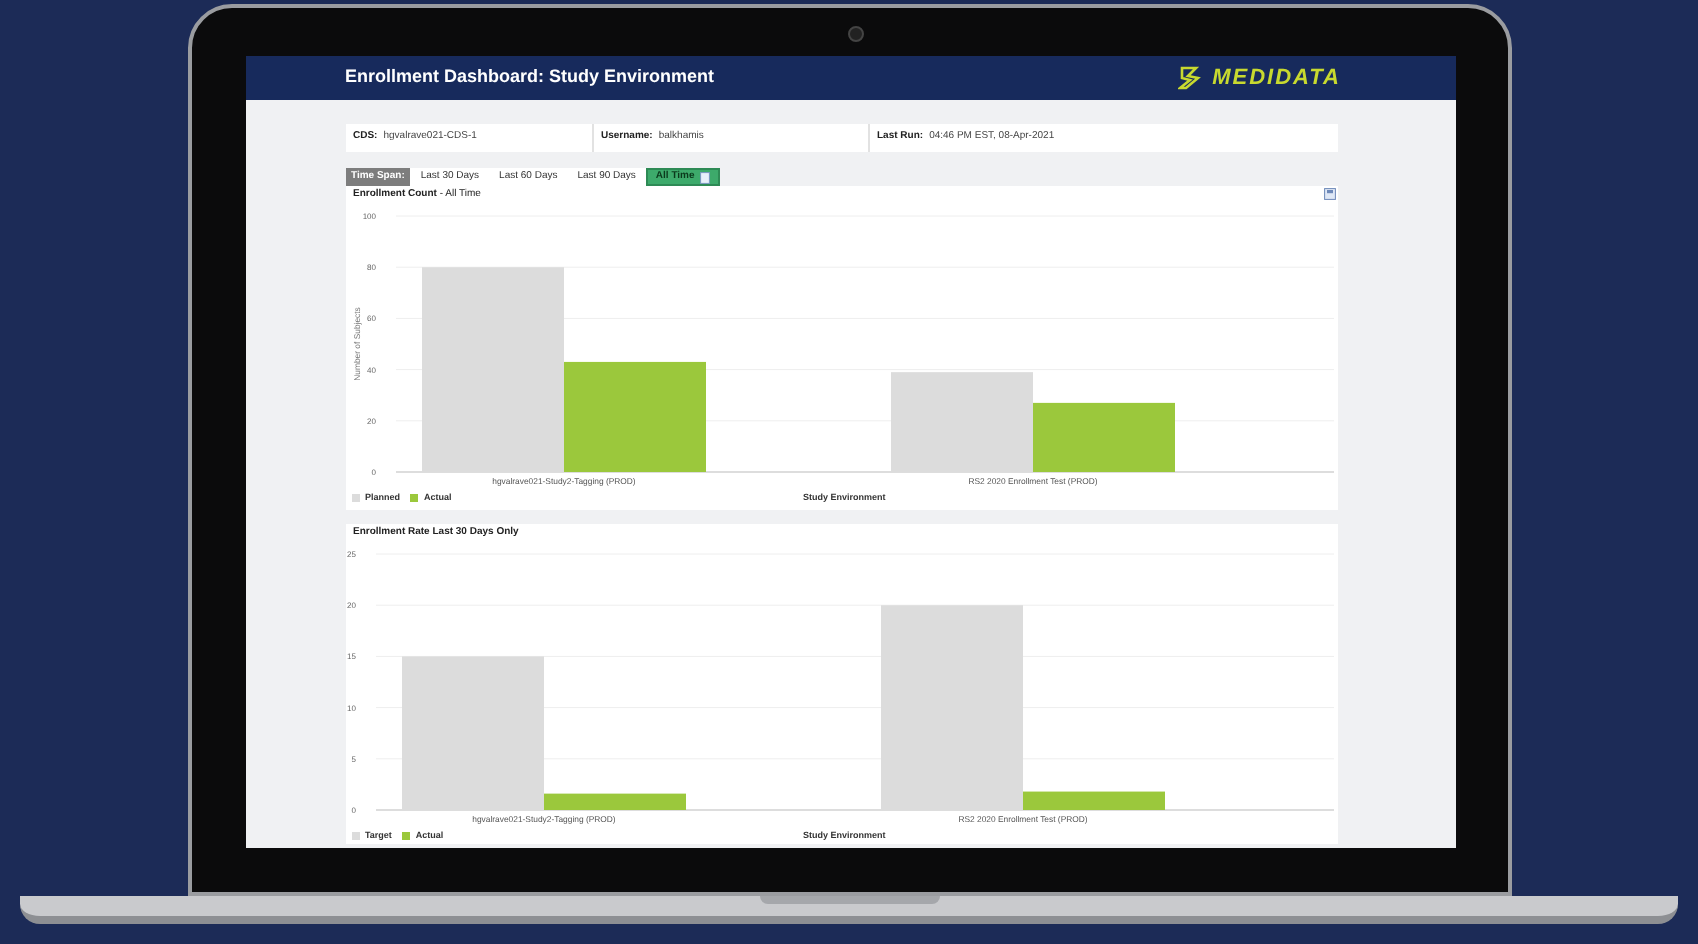 Image resolution: width=1698 pixels, height=944 pixels. Describe the element at coordinates (1192, 78) in the screenshot. I see `logo-icon` at that location.